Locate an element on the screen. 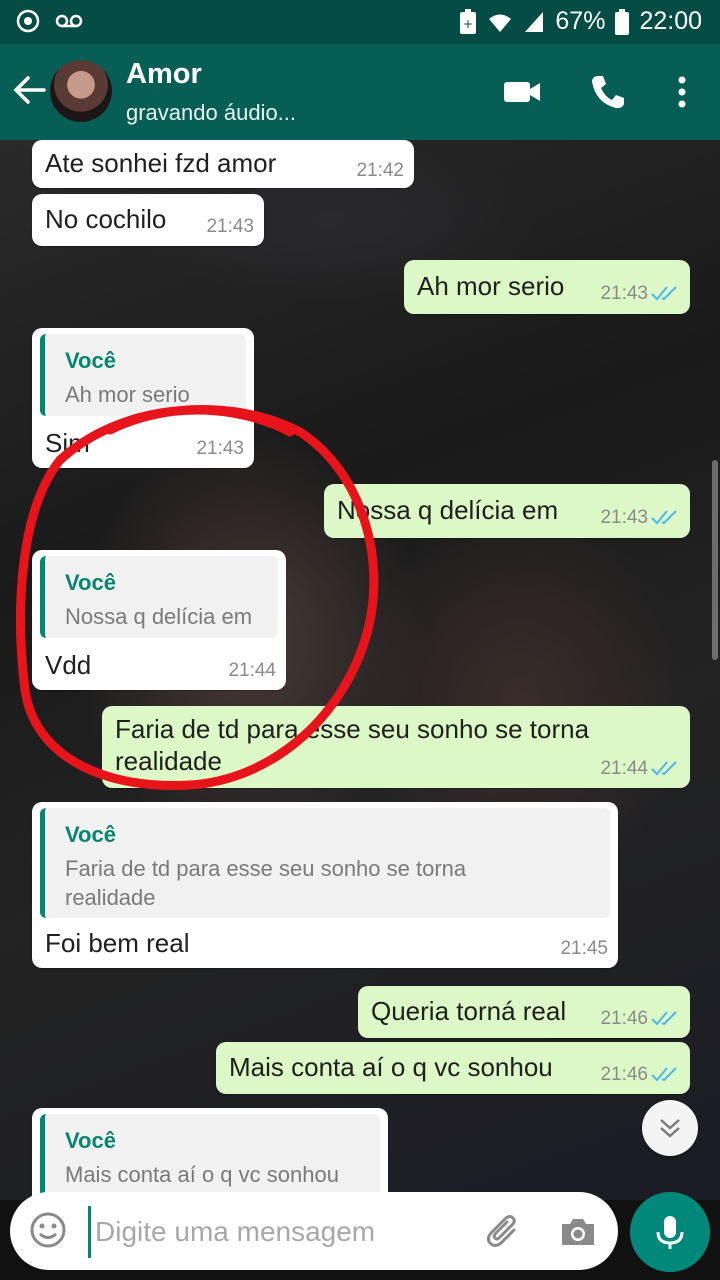 The image size is (720, 1280). message-text: Nossa q delícia em is located at coordinates (448, 510).